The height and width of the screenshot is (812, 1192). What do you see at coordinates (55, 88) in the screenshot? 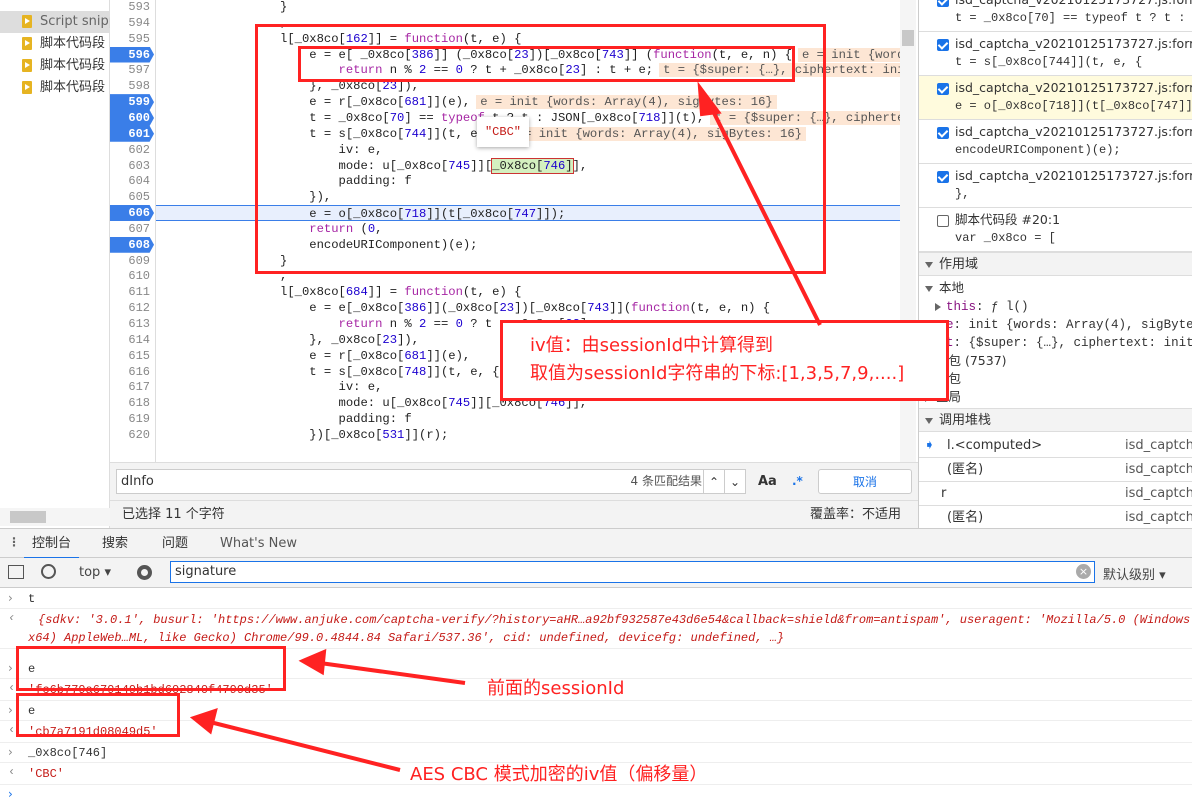
I see `snippet-item: 脚本代码段` at bounding box center [55, 88].